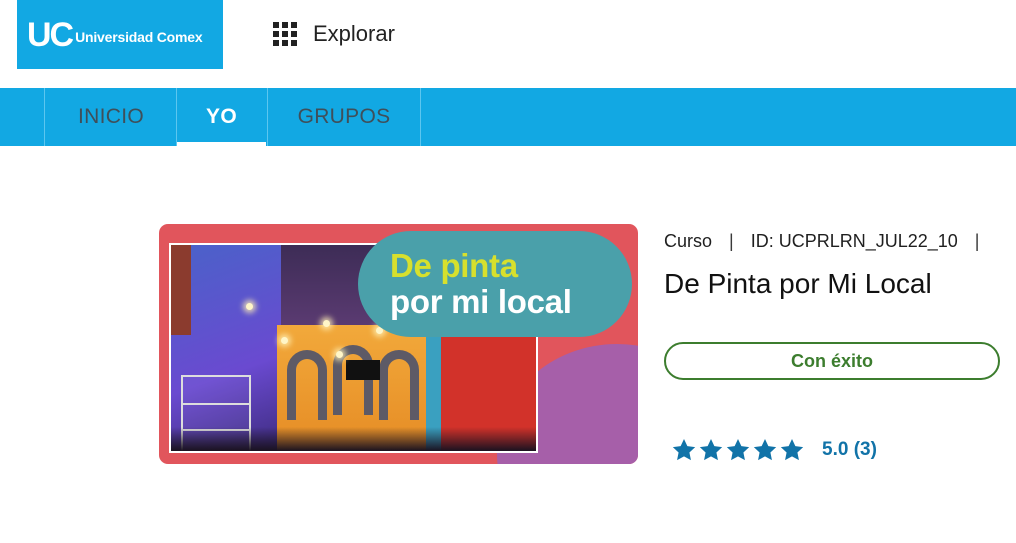 Image resolution: width=1016 pixels, height=543 pixels. I want to click on tab-label: GRUPOS, so click(344, 116).